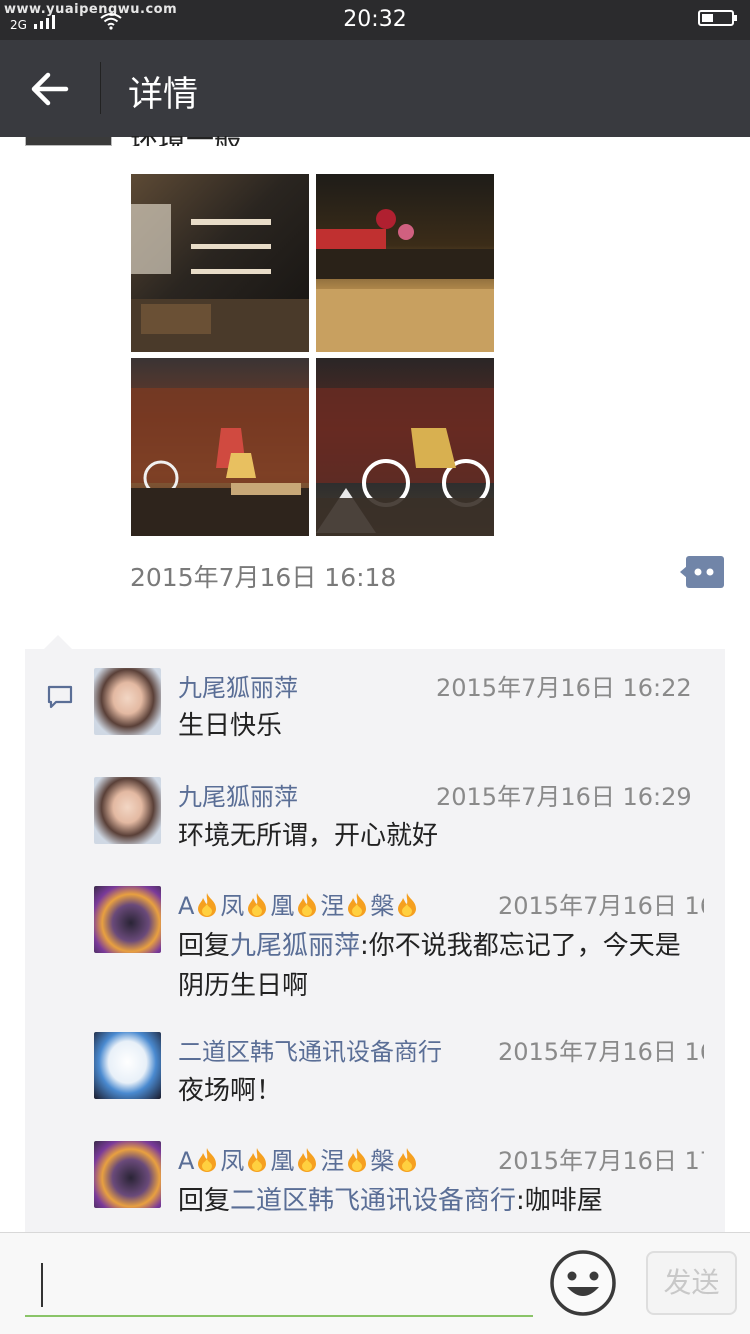 This screenshot has height=1334, width=750. I want to click on emoji-button, so click(583, 1283).